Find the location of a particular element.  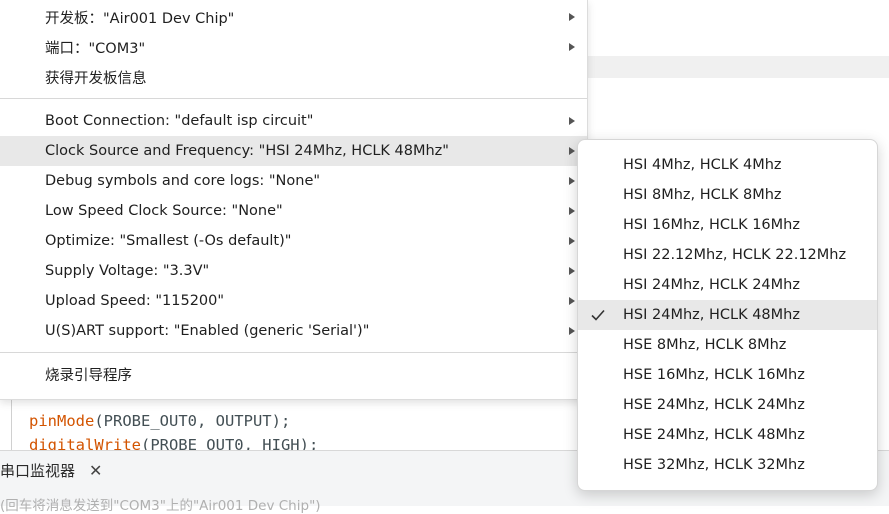

submenu-item: HSE 24Mhz, HCLK 48Mhz is located at coordinates (727, 435).